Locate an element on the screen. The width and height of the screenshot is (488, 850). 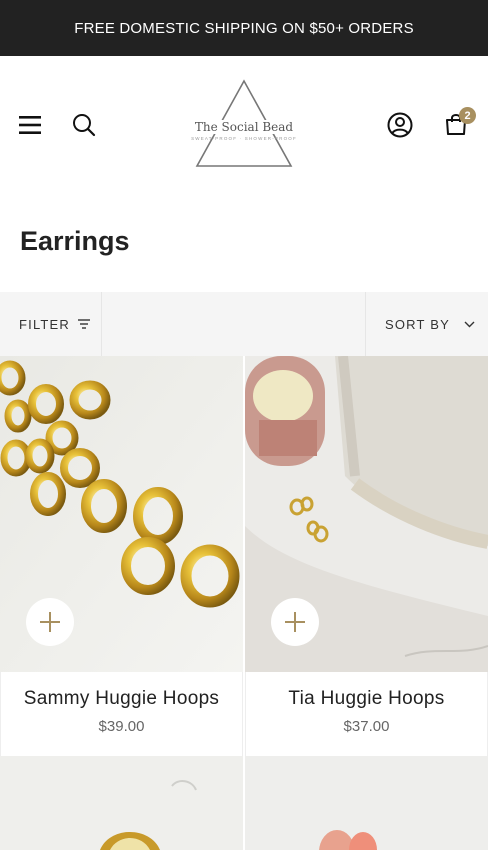
announcement-text: FREE DOMESTIC SHIPPING ON $50+ ORDERS is located at coordinates (244, 28).